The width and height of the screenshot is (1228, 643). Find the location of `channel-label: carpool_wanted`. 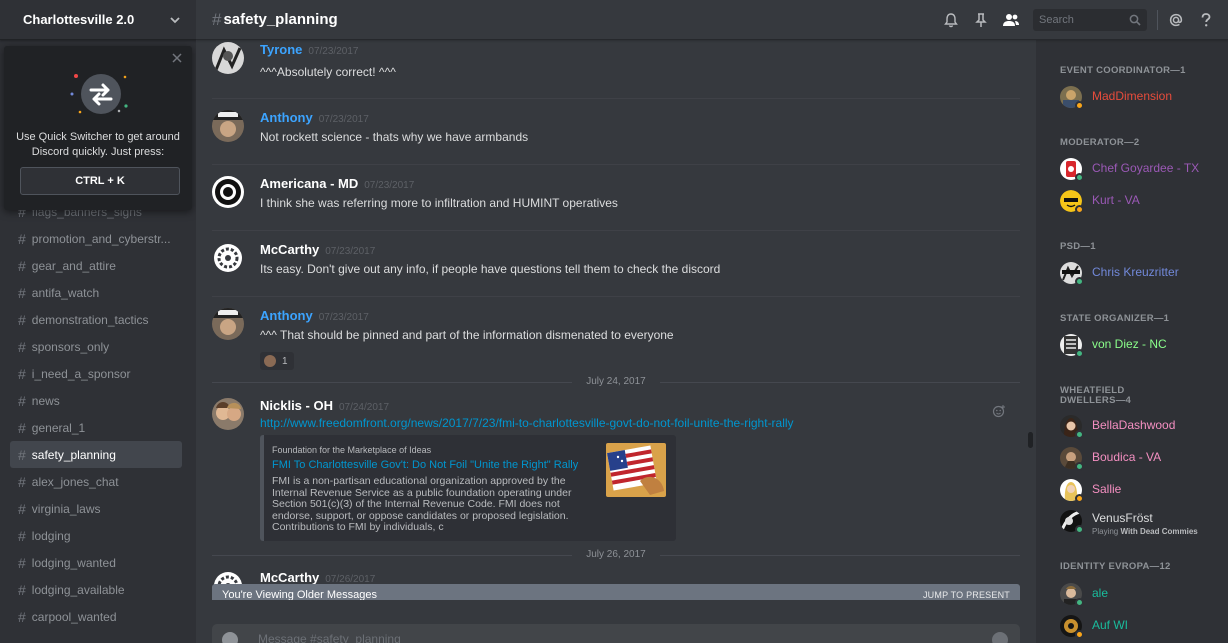

channel-label: carpool_wanted is located at coordinates (74, 616).